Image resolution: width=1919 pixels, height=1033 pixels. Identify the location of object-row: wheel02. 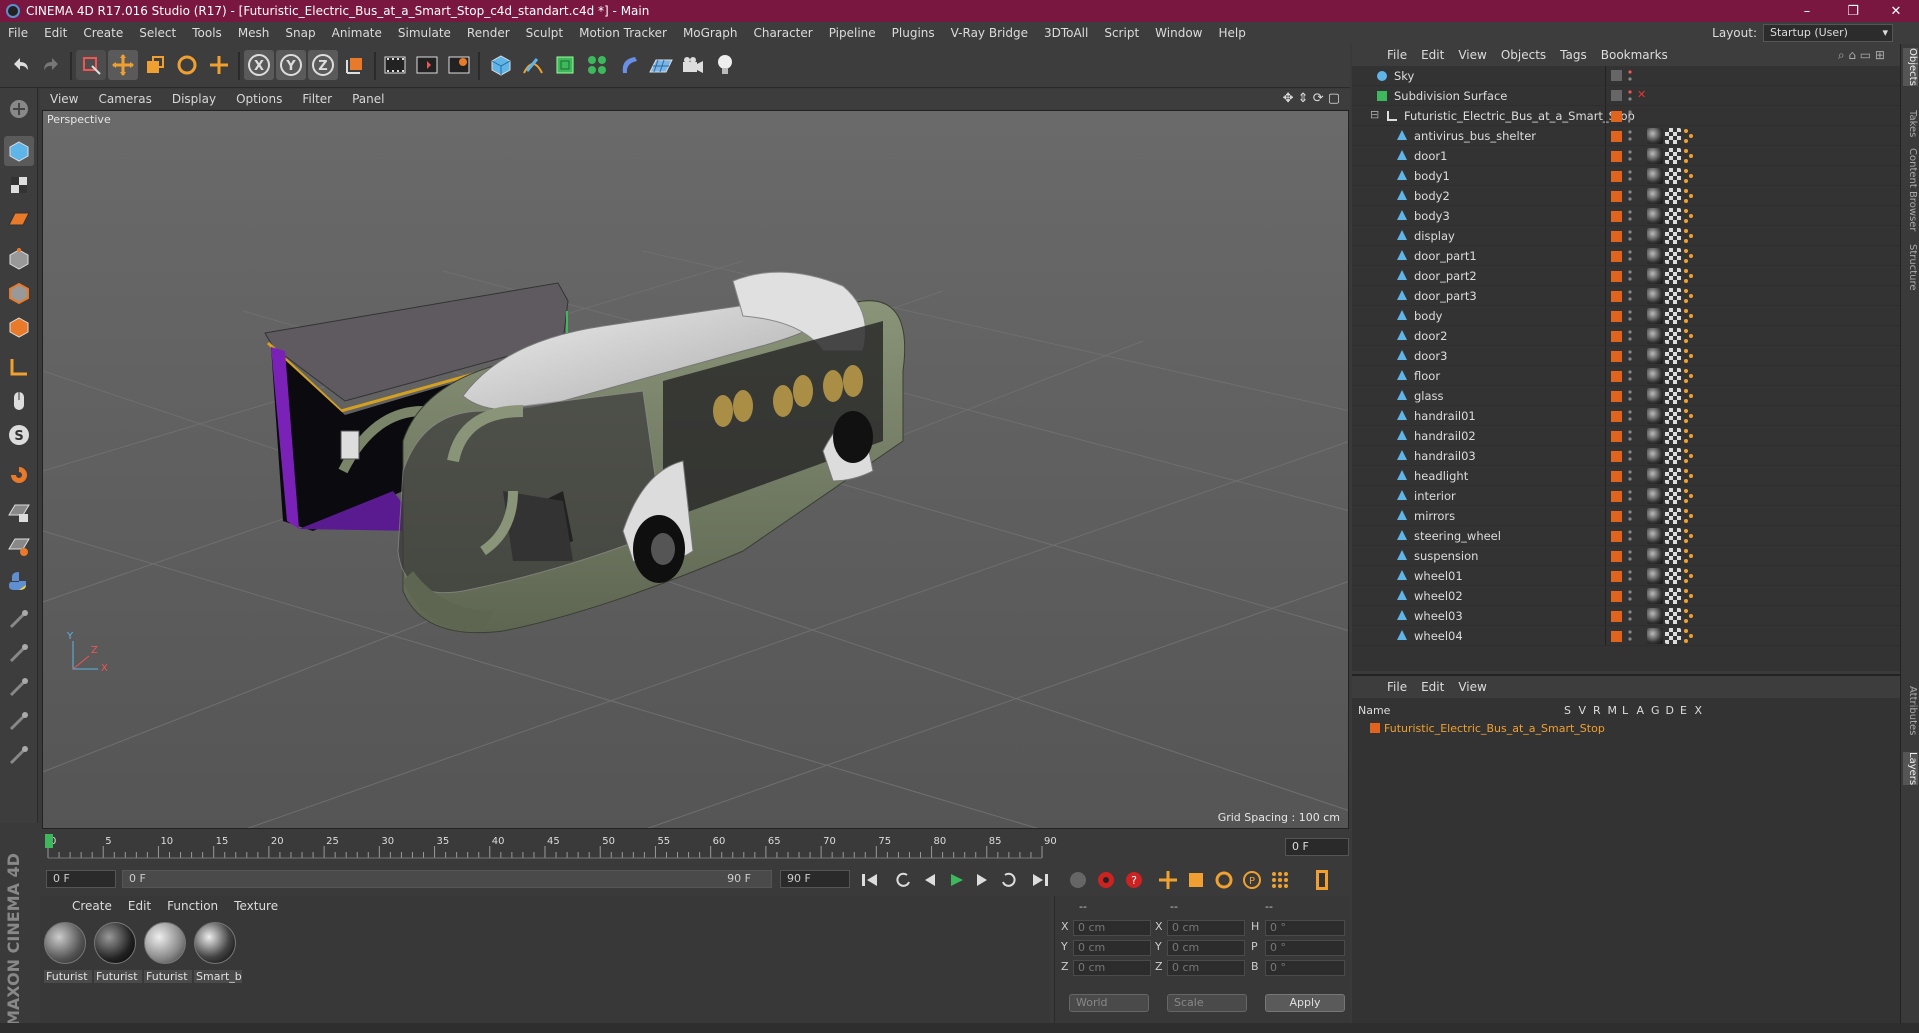
(1626, 596).